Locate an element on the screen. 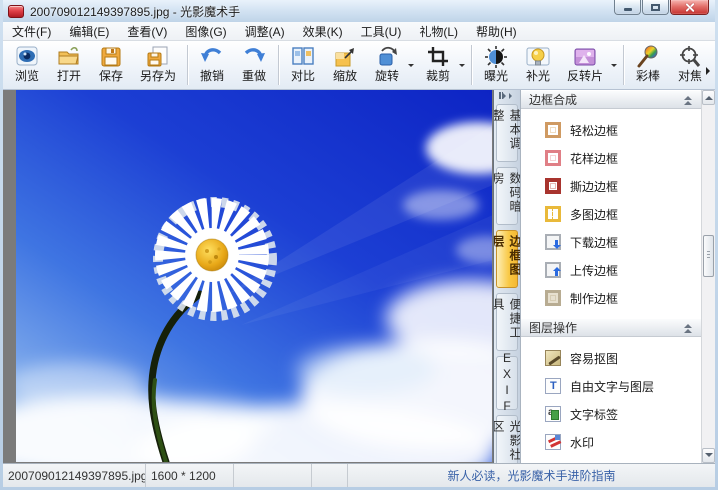  upload-frame-icon is located at coordinates (553, 270).